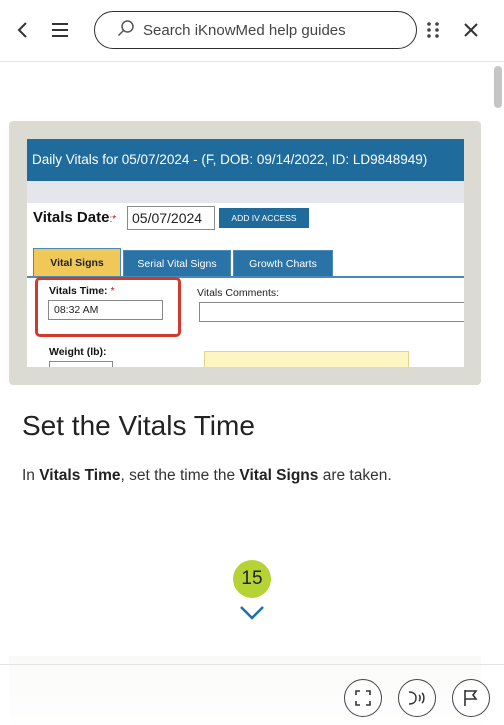 The width and height of the screenshot is (504, 725). Describe the element at coordinates (77, 262) in the screenshot. I see `tab-vital-signs: Vital Signs` at that location.